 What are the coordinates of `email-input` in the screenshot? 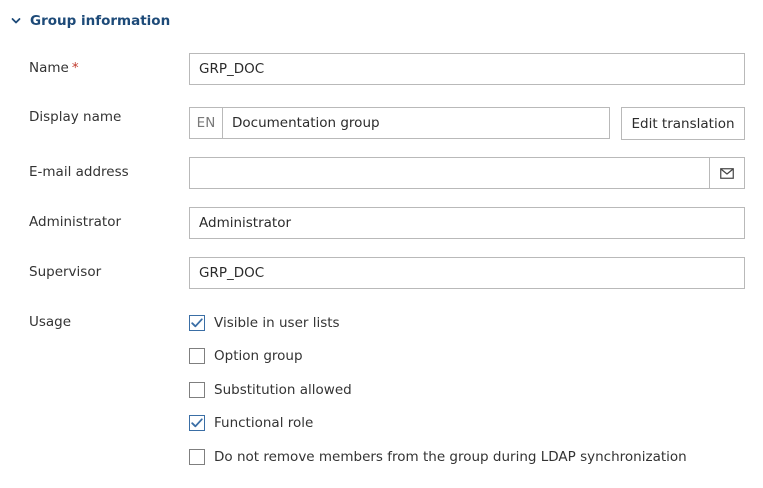 It's located at (449, 173).